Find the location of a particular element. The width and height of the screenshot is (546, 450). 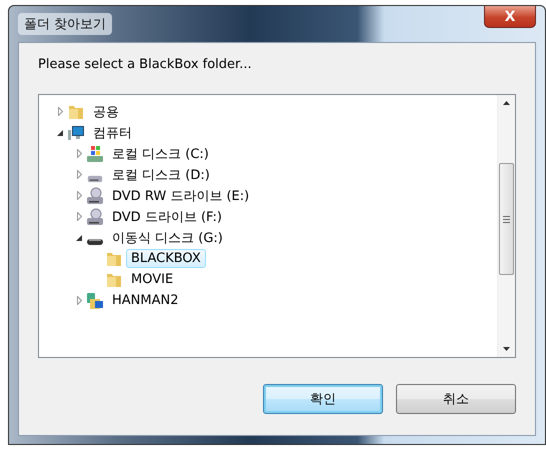

tree-item: 컴퓨터 is located at coordinates (112, 133).